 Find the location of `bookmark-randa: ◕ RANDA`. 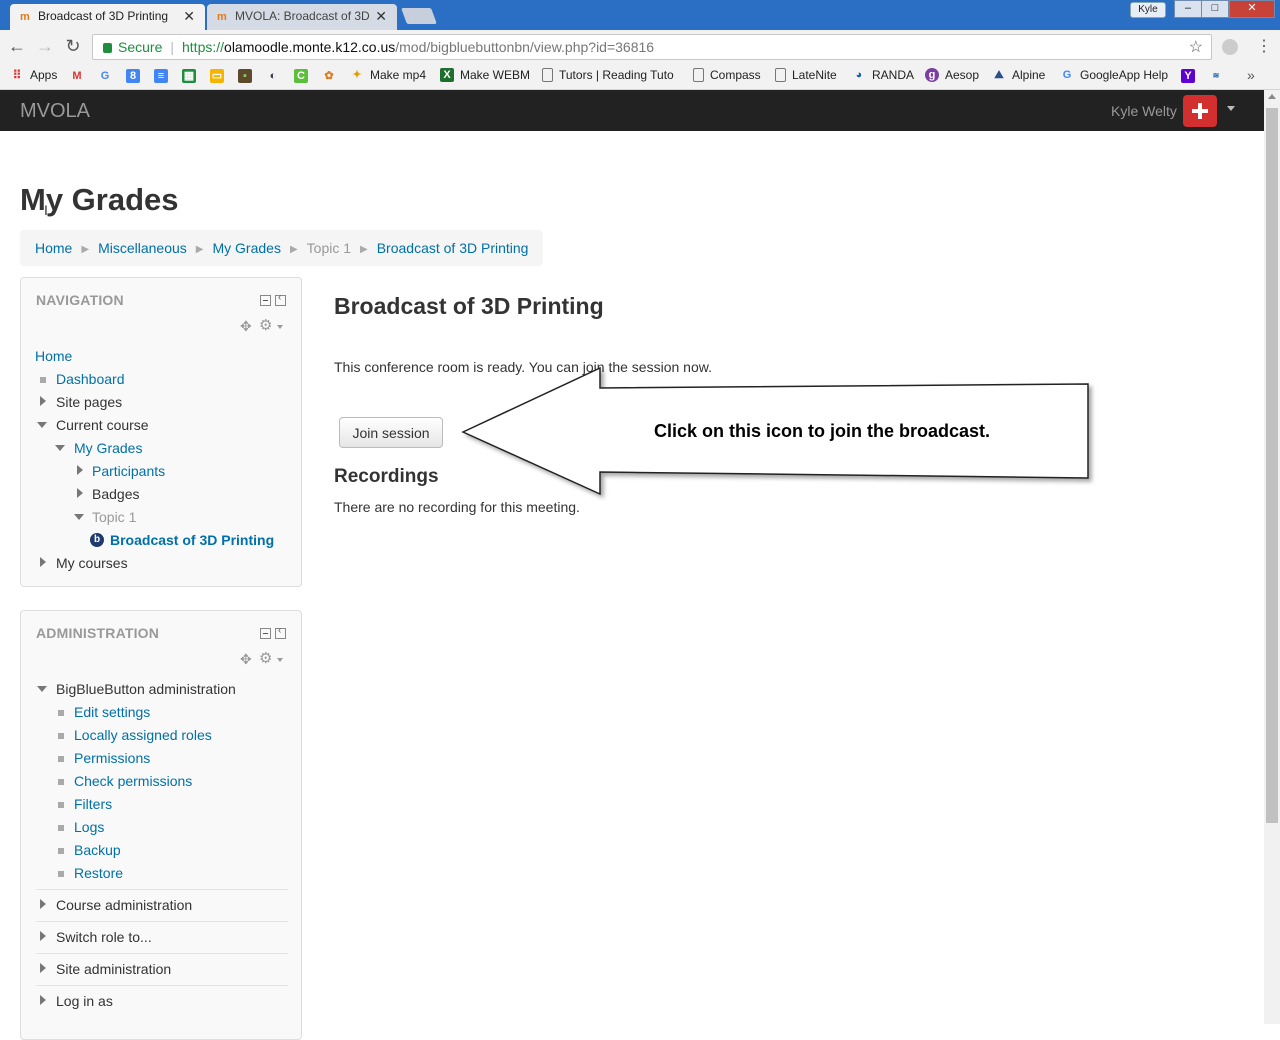

bookmark-randa: ◕ RANDA is located at coordinates (883, 75).